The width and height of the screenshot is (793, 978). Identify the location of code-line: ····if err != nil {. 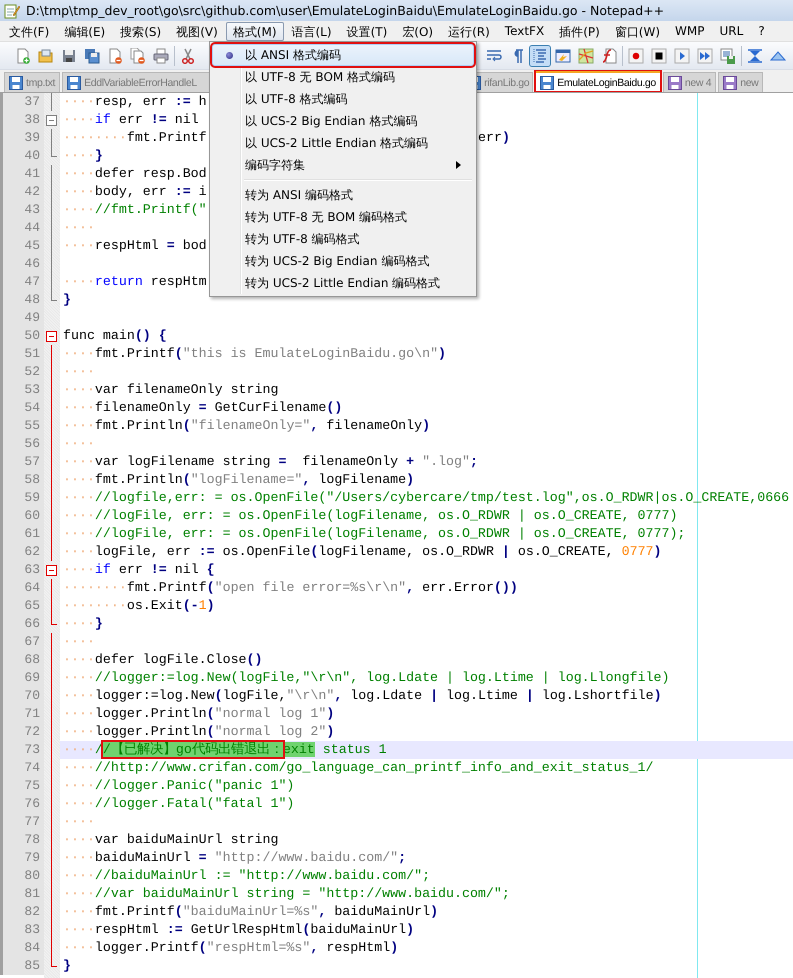
(139, 570).